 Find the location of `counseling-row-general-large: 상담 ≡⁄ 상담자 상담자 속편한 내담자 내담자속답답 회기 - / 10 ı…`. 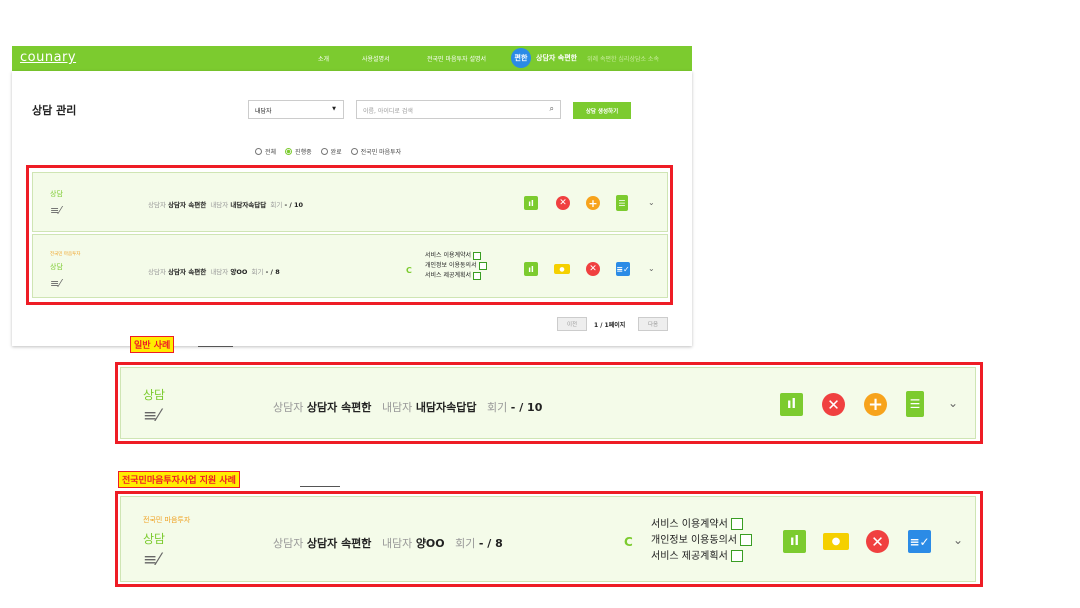

counseling-row-general-large: 상담 ≡⁄ 상담자 상담자 속편한 내담자 내담자속답답 회기 - / 10 ı… is located at coordinates (548, 403).